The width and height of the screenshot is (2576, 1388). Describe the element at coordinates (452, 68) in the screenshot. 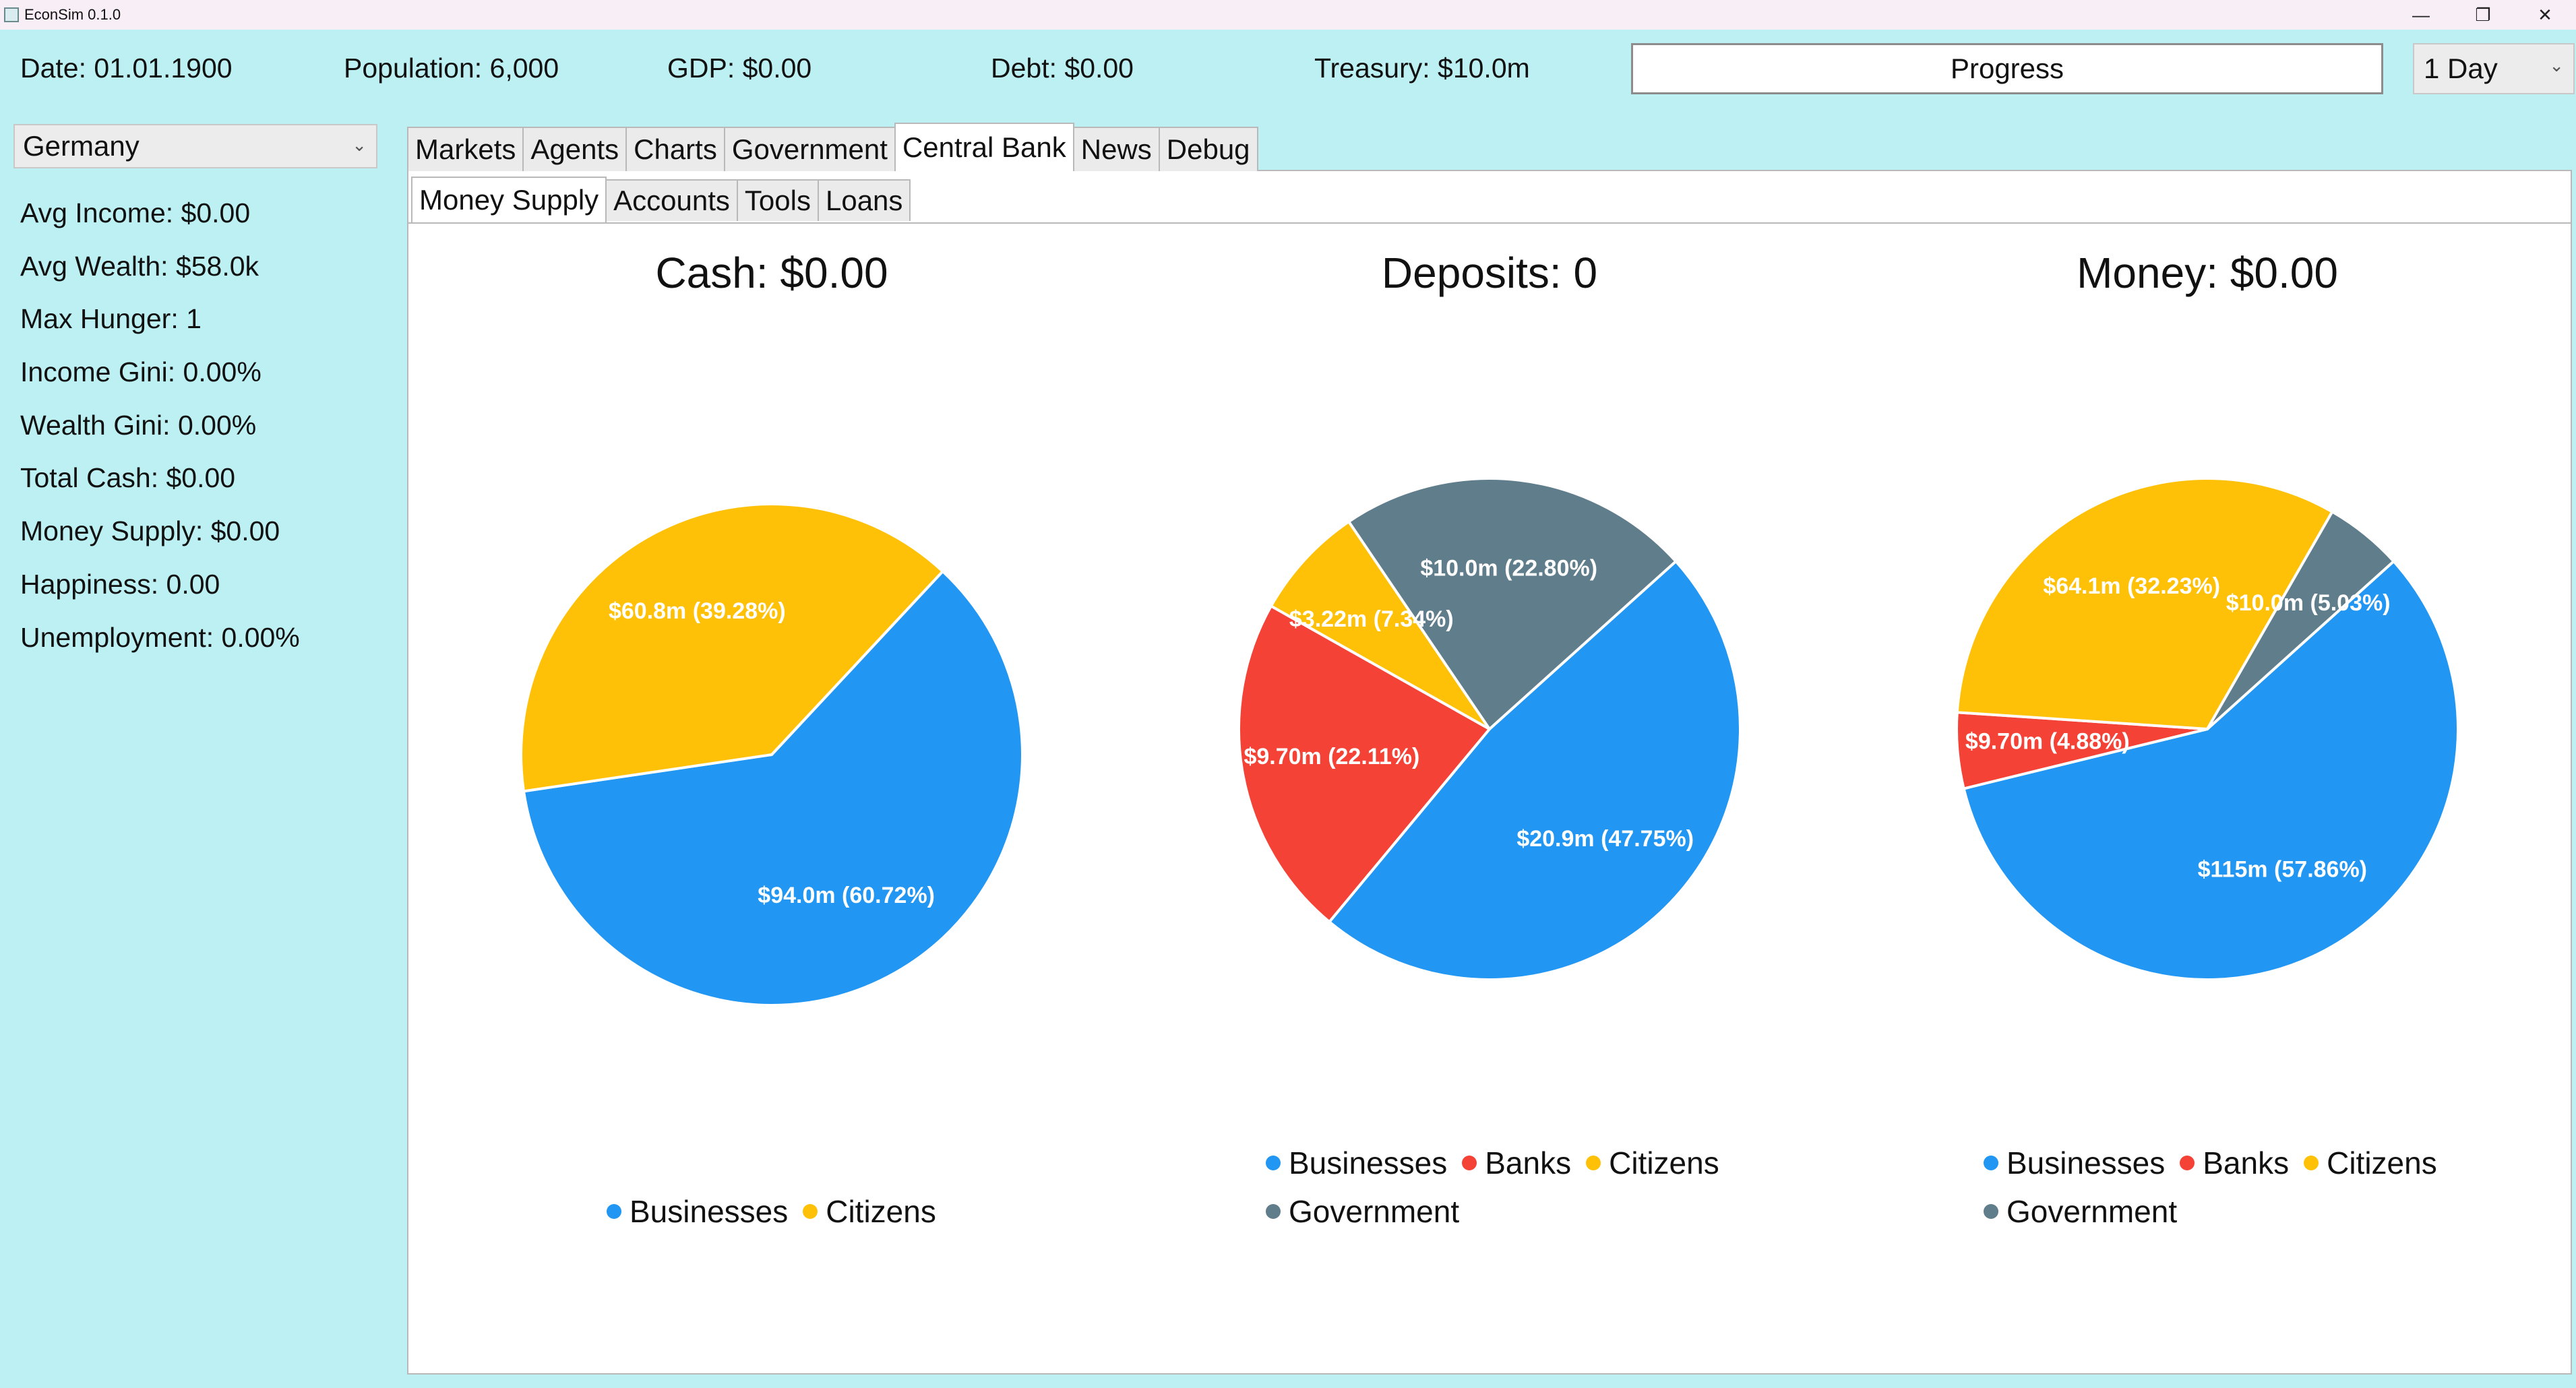

I see `population-label: Population: 6,000` at that location.